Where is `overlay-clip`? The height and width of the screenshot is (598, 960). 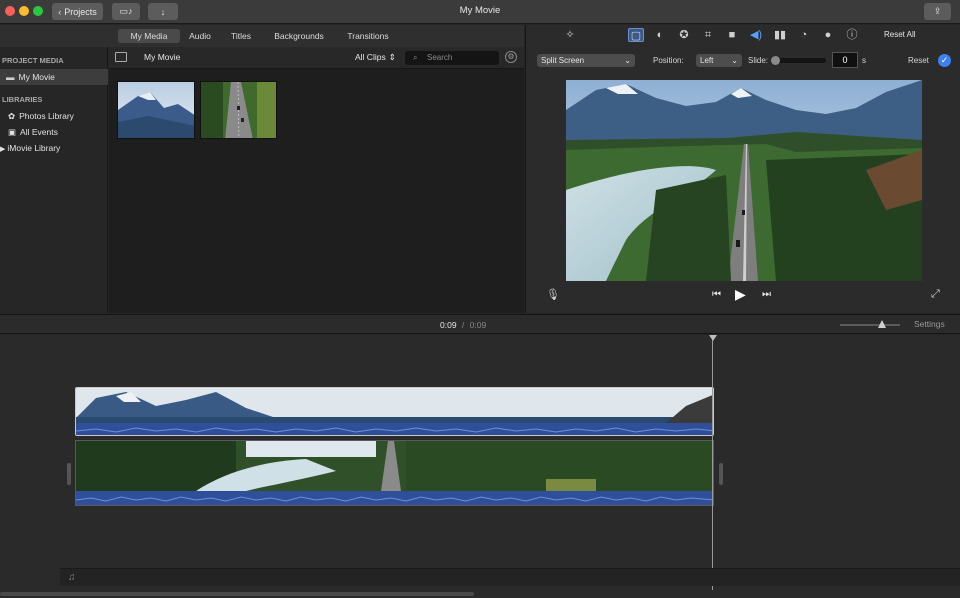 overlay-clip is located at coordinates (394, 411).